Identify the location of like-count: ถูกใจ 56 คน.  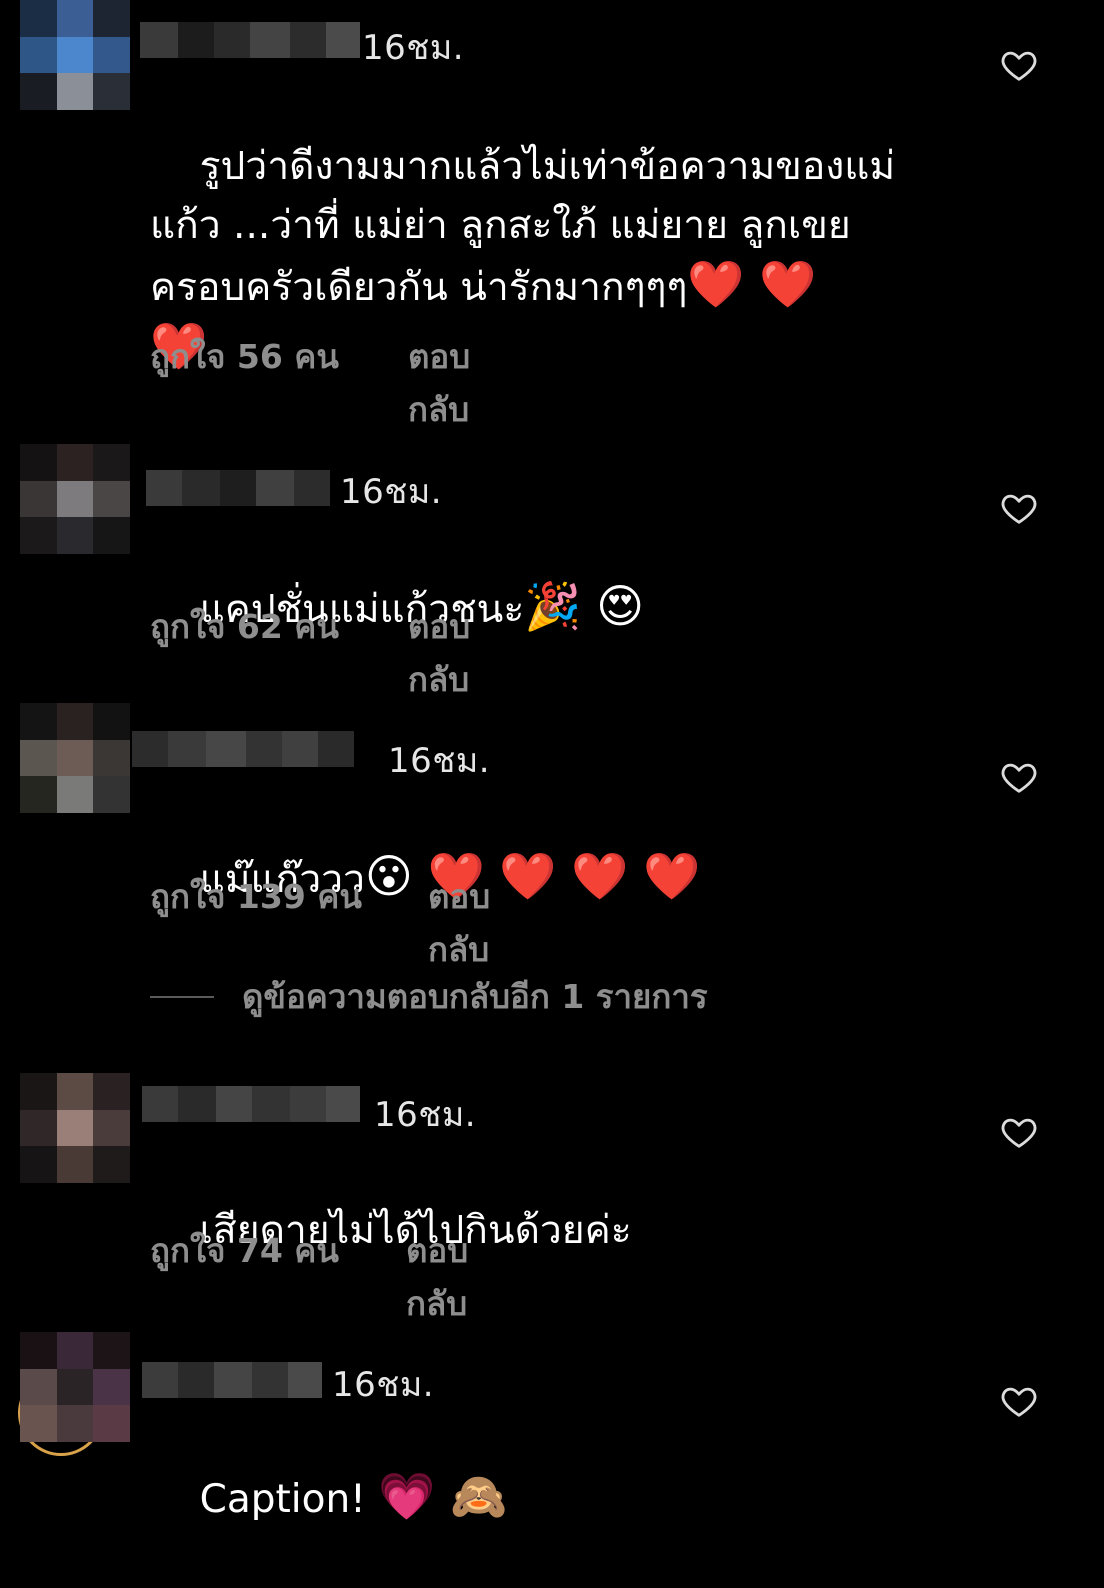
(244, 356).